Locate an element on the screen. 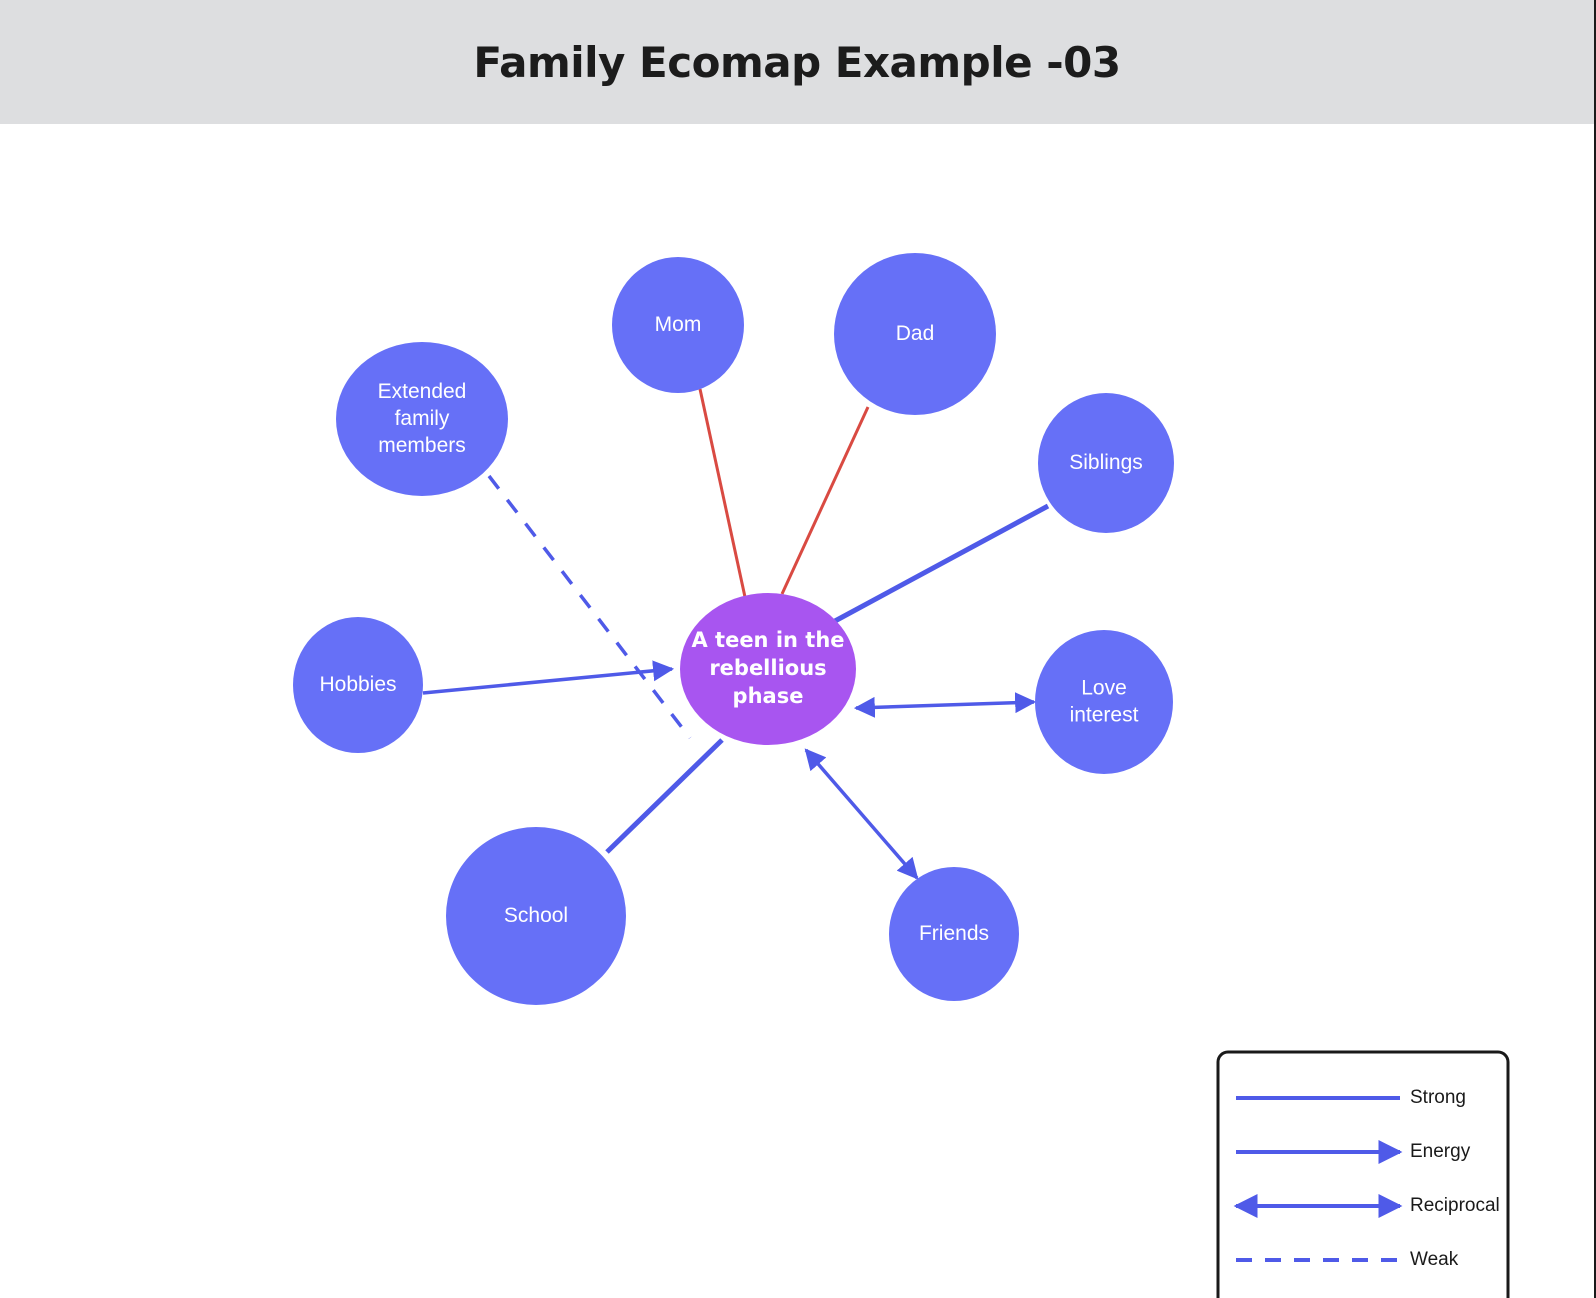 The width and height of the screenshot is (1596, 1298). legend: StrongEnergyReciprocalWeakStrenuous is located at coordinates (1363, 1174).